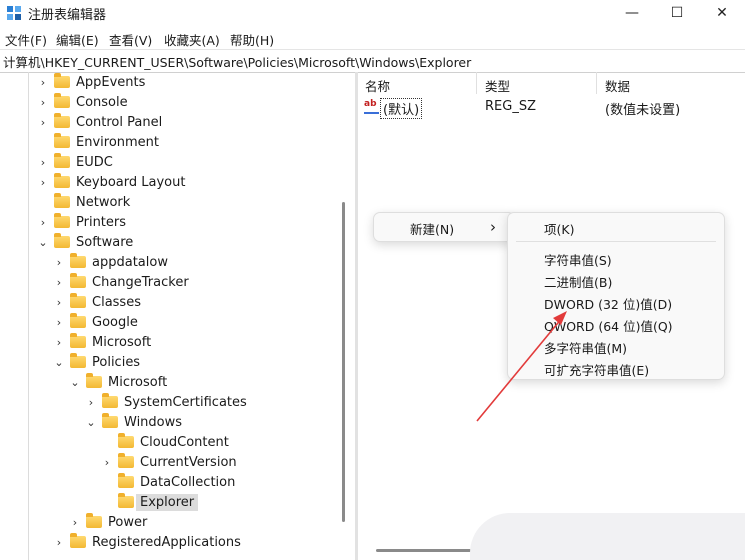 This screenshot has width=745, height=560. I want to click on menu-new-multi-string: 多字符串值(M), so click(585, 347).